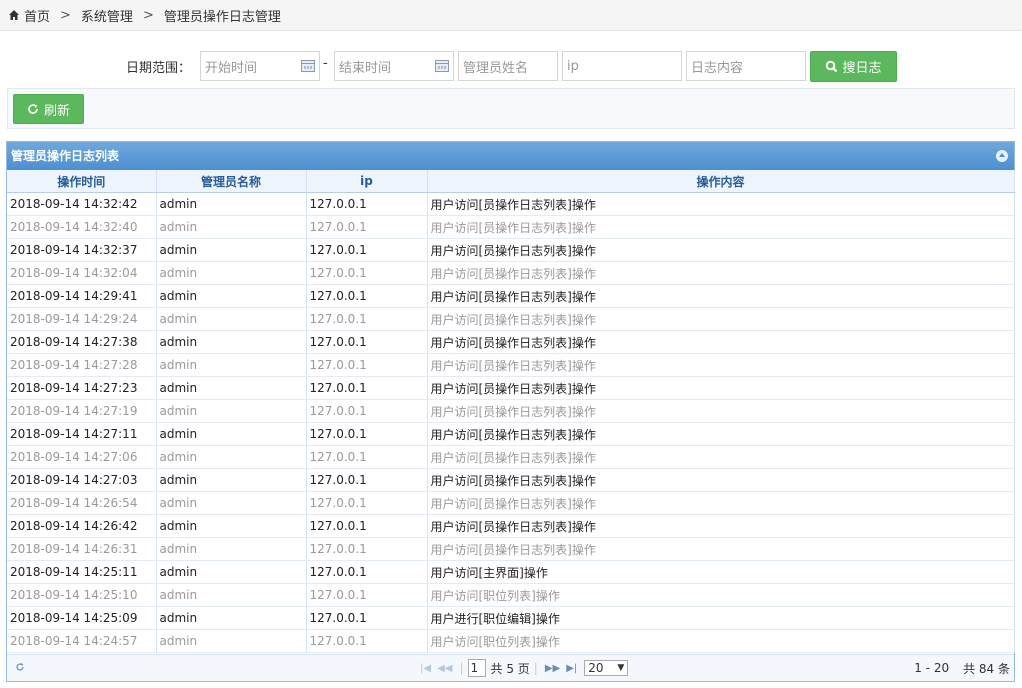  Describe the element at coordinates (571, 668) in the screenshot. I see `last-page-icon: ▶|` at that location.